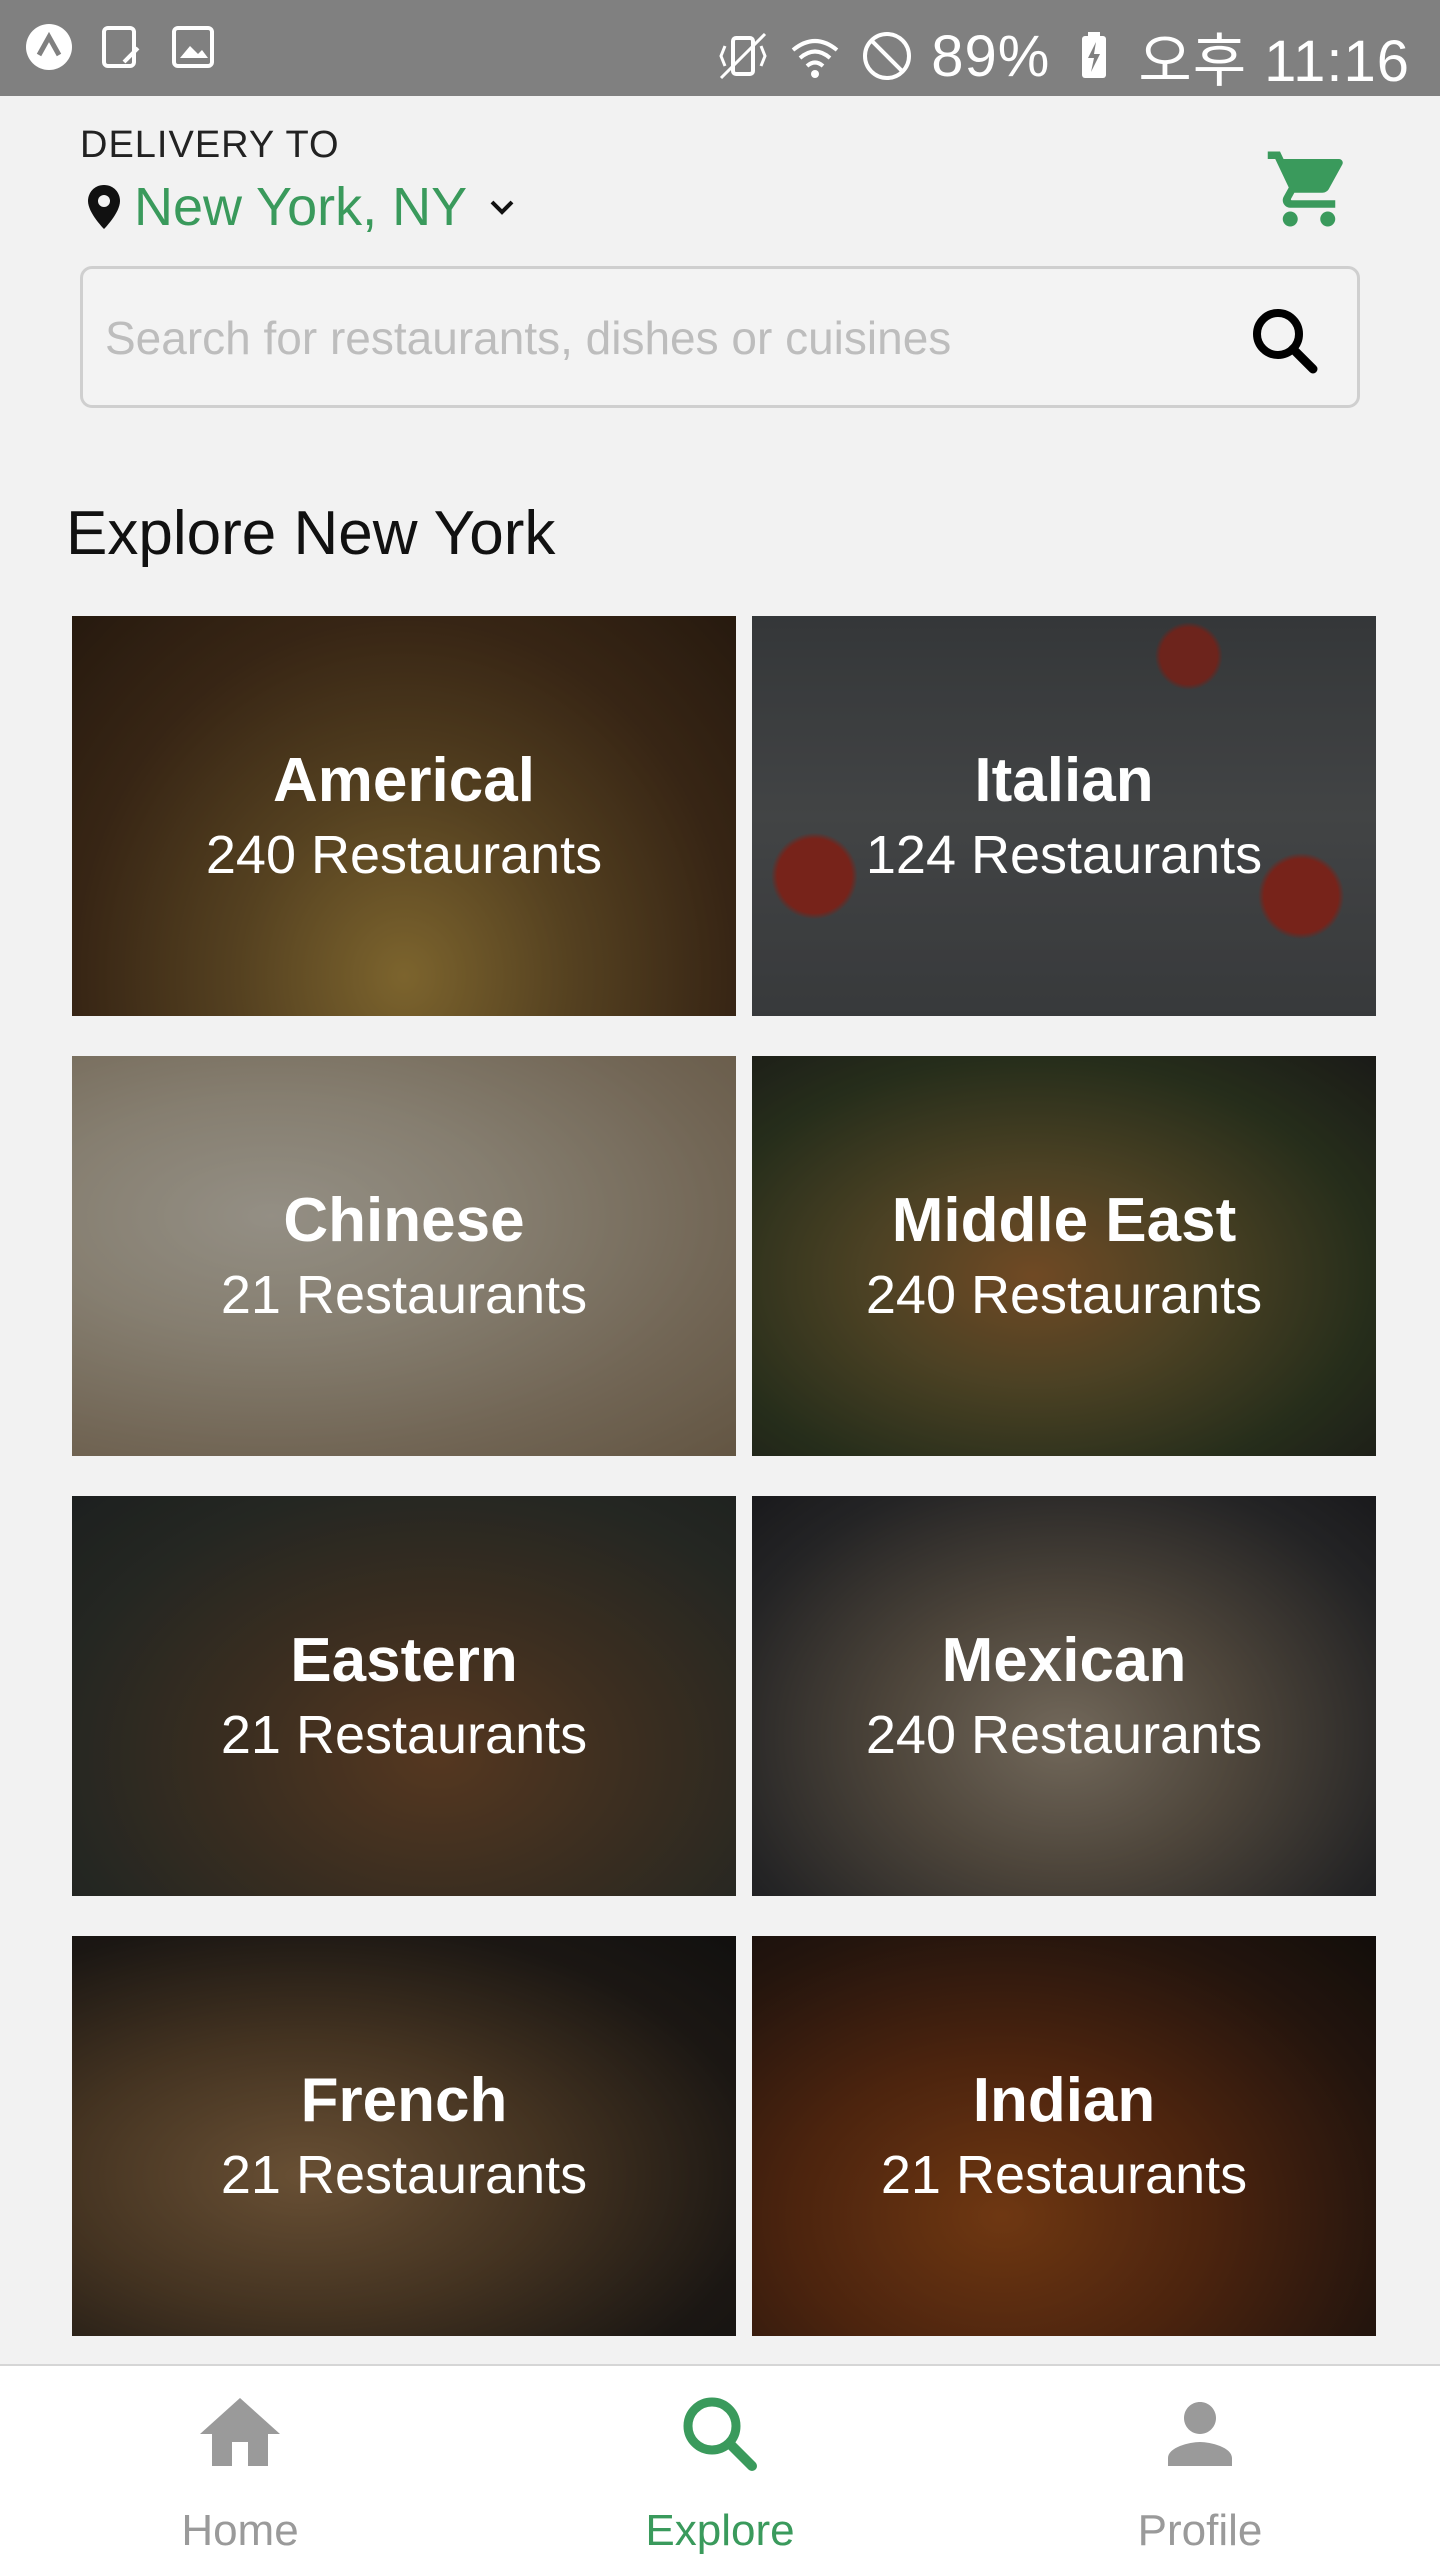 The height and width of the screenshot is (2560, 1440). I want to click on cuisine-name: Mexican, so click(1064, 1661).